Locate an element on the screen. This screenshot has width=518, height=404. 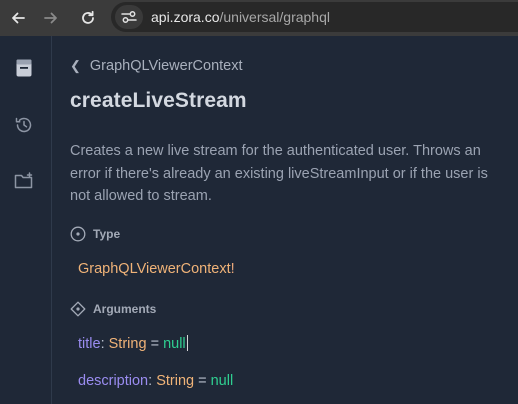
forward-button is located at coordinates (51, 18).